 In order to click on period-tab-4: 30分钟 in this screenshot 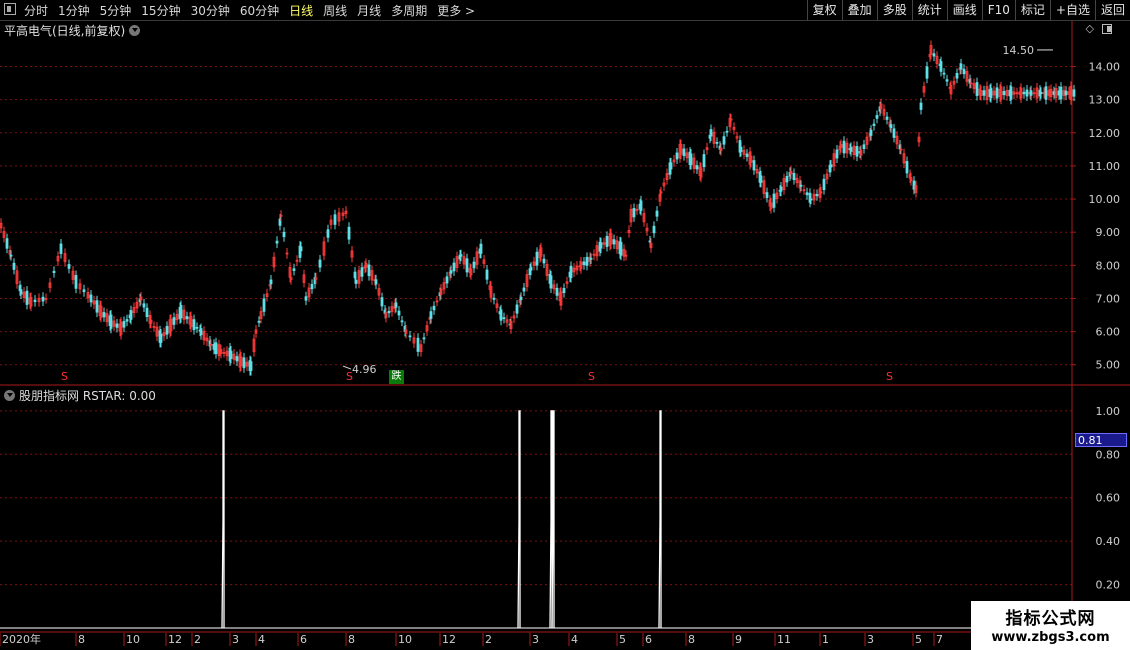, I will do `click(210, 10)`.